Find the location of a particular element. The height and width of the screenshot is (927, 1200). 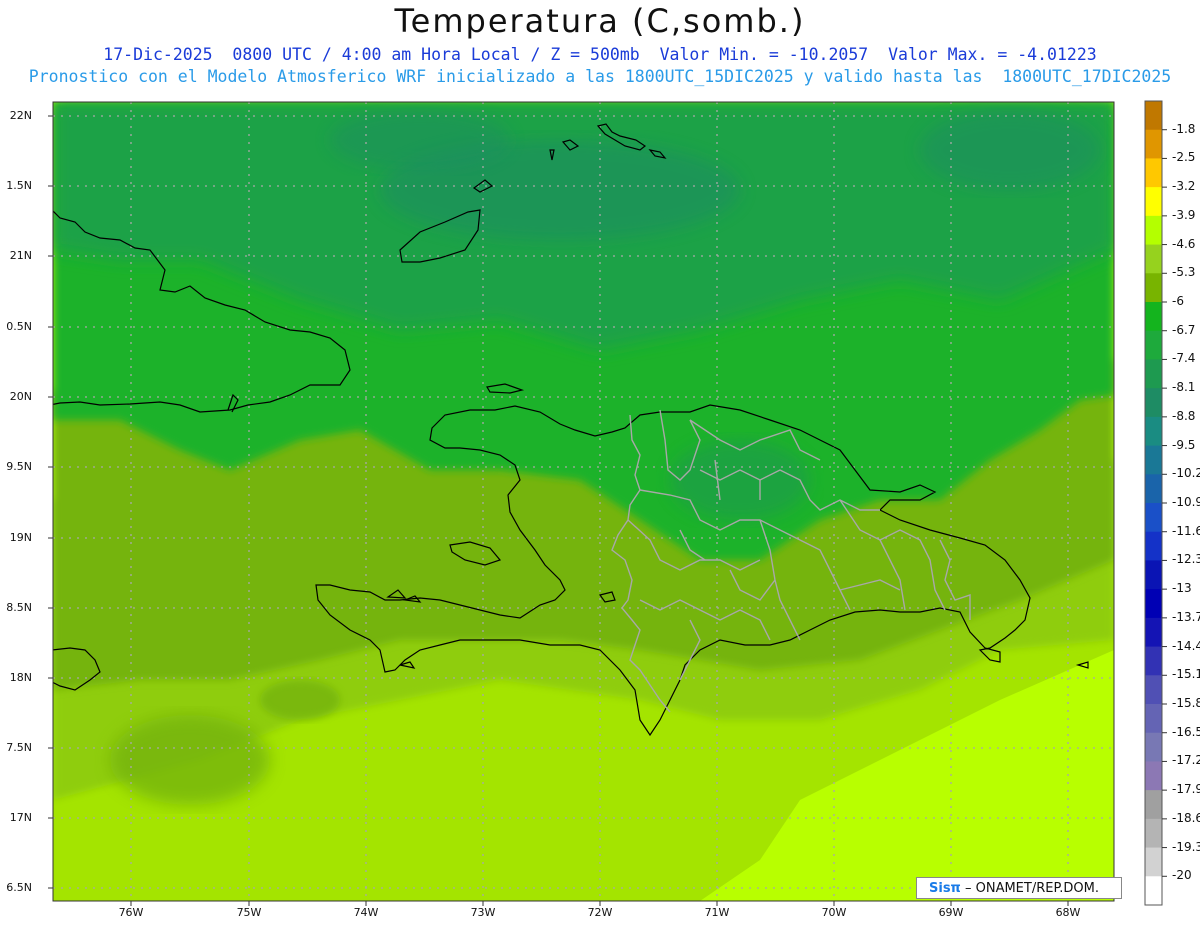

lat-label: 19N is located at coordinates (20, 537).